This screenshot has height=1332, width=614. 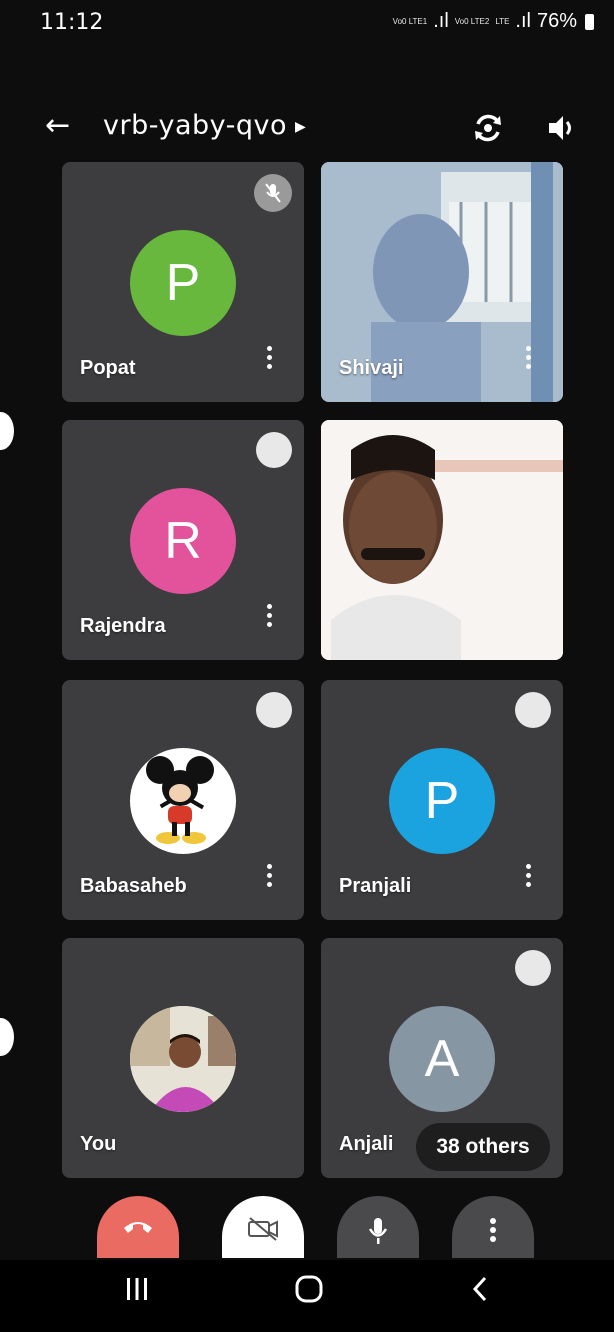 I want to click on more-vert-icon, so click(x=493, y=1230).